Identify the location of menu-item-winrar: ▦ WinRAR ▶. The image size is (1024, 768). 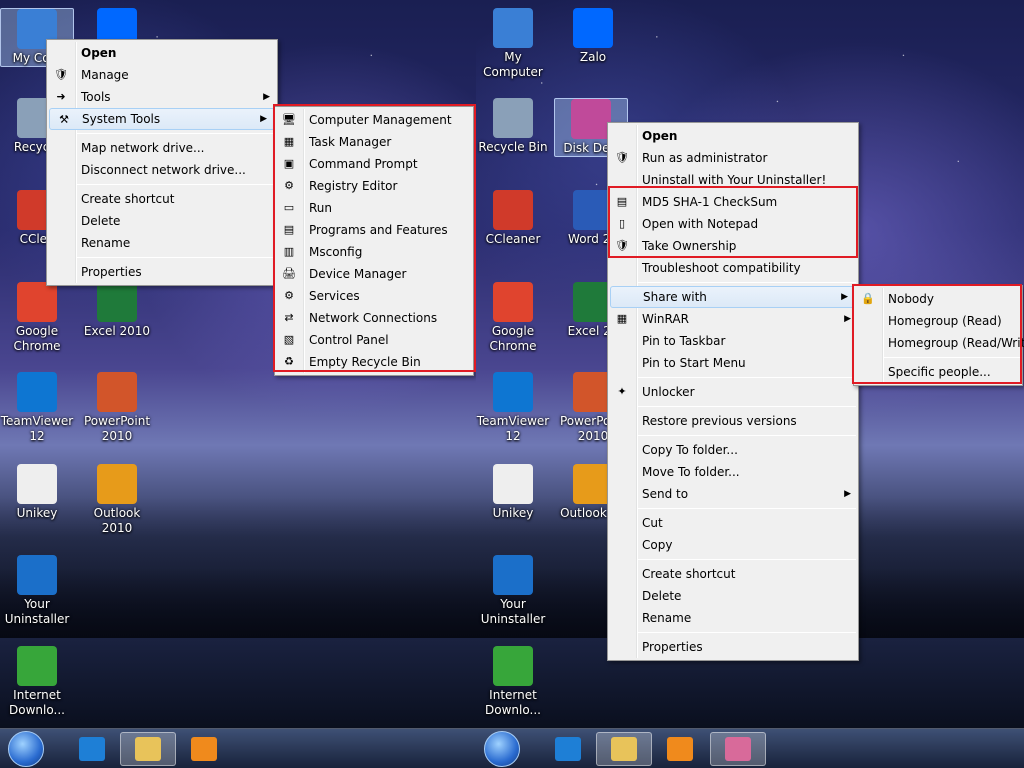
(733, 319).